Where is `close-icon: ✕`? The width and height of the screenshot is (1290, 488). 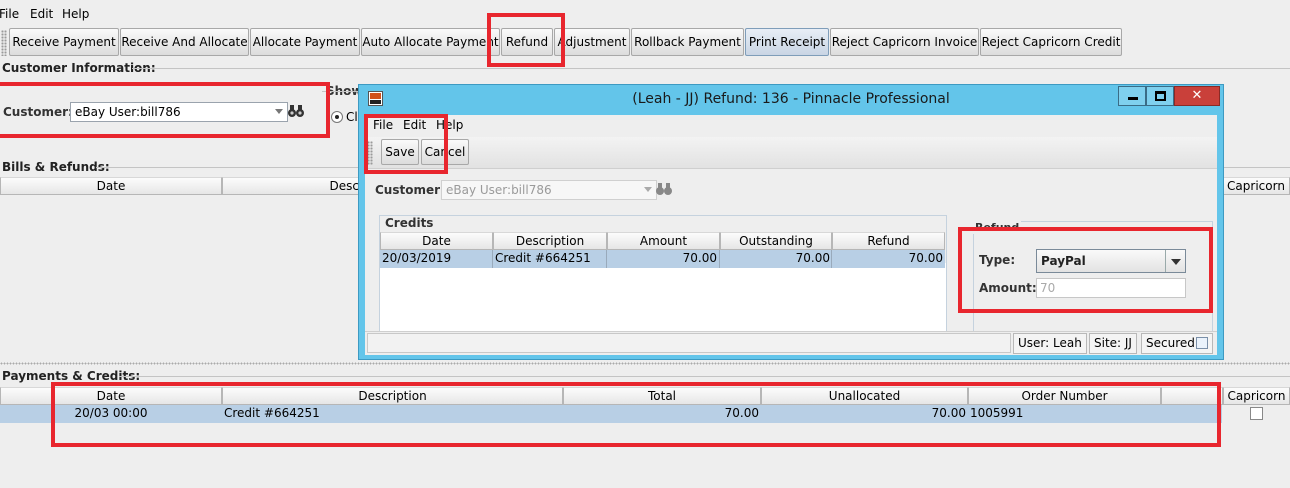 close-icon: ✕ is located at coordinates (1197, 96).